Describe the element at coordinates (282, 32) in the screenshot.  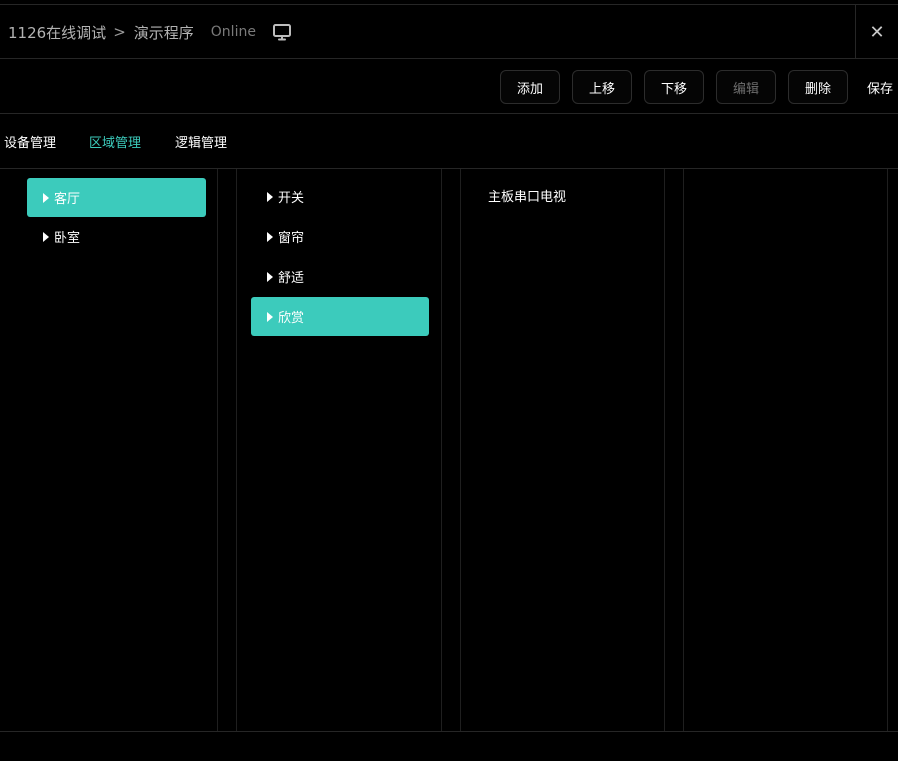
I see `monitor-icon` at that location.